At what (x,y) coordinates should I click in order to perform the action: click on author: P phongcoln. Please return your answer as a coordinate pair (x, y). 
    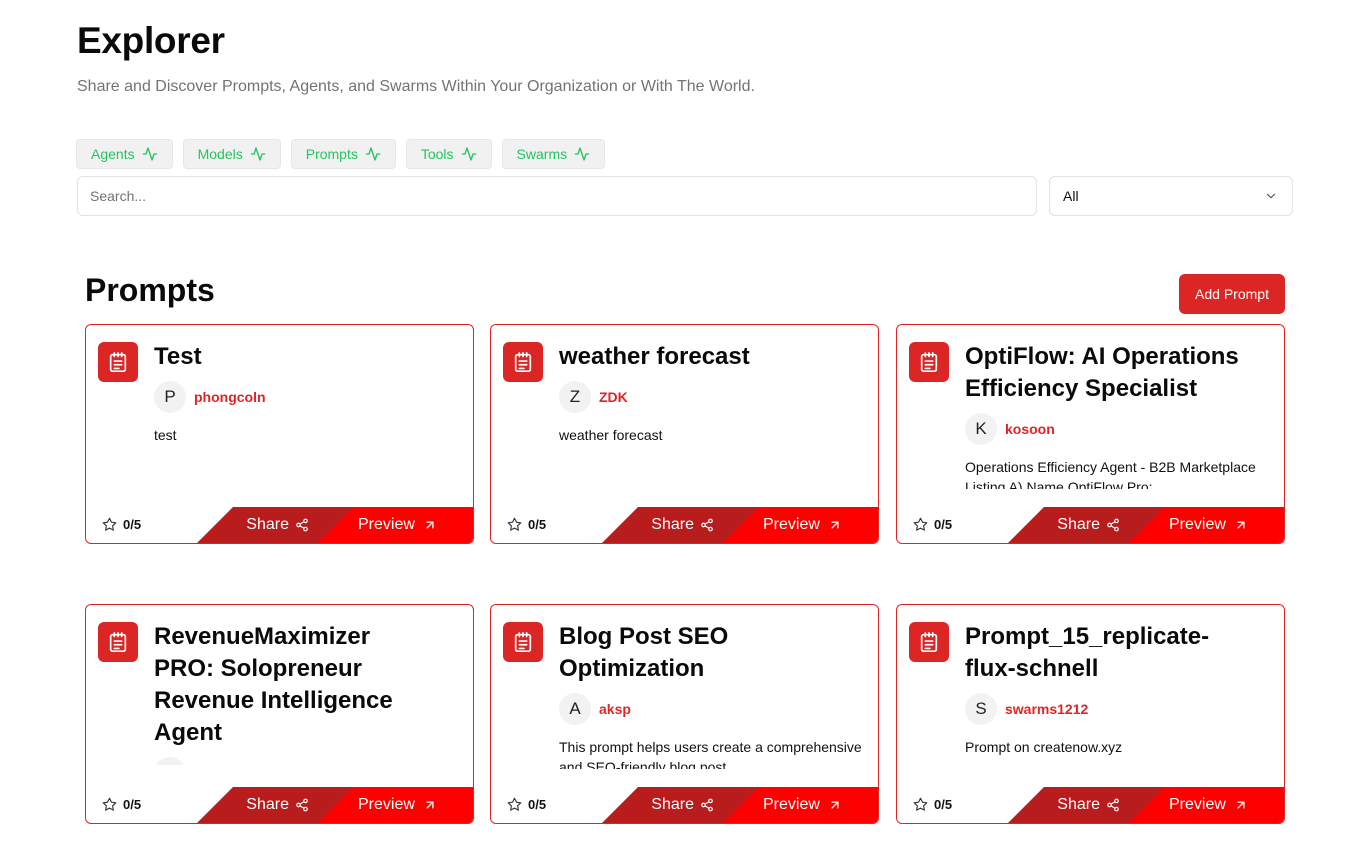
    Looking at the image, I should click on (305, 397).